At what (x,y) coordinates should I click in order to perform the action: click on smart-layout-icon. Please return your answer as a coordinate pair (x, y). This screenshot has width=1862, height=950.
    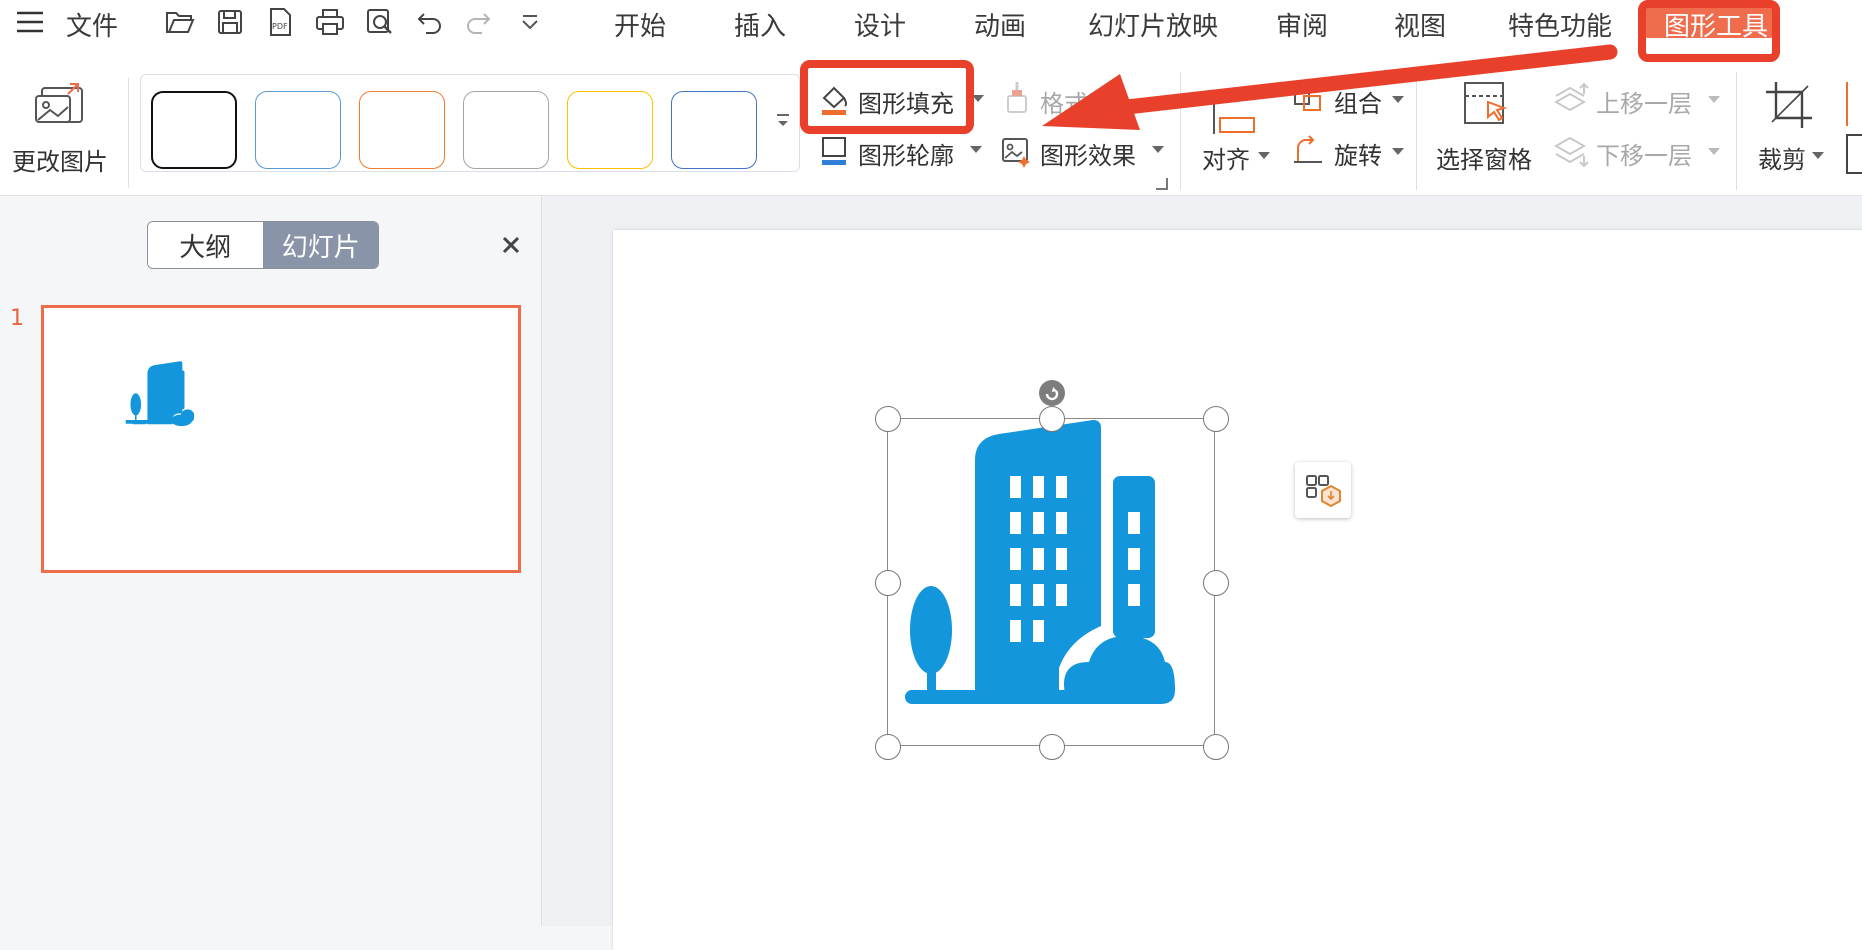
    Looking at the image, I should click on (1323, 490).